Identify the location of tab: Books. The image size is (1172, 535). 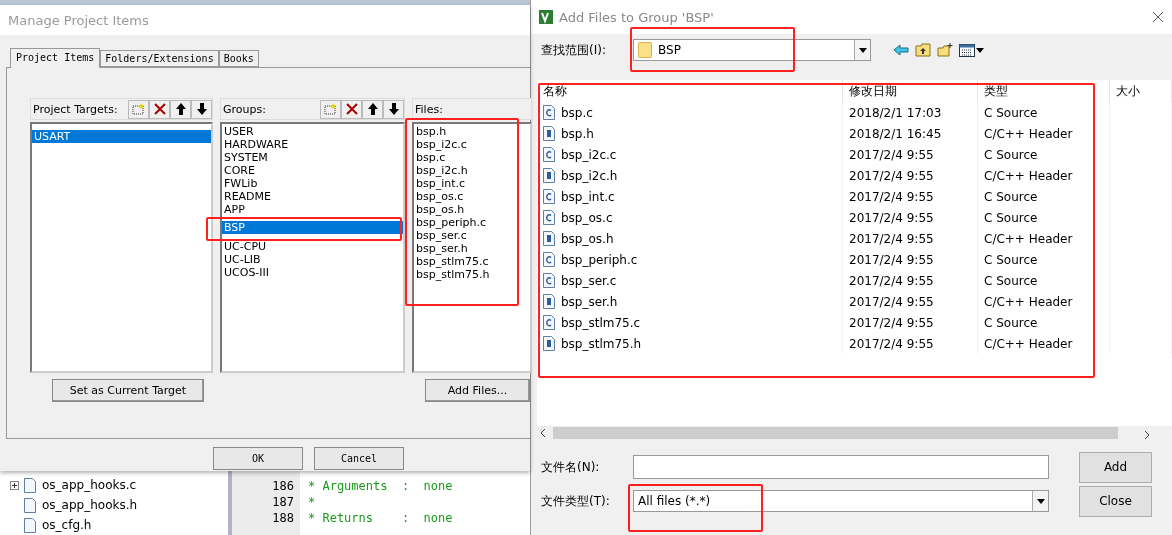
(238, 58).